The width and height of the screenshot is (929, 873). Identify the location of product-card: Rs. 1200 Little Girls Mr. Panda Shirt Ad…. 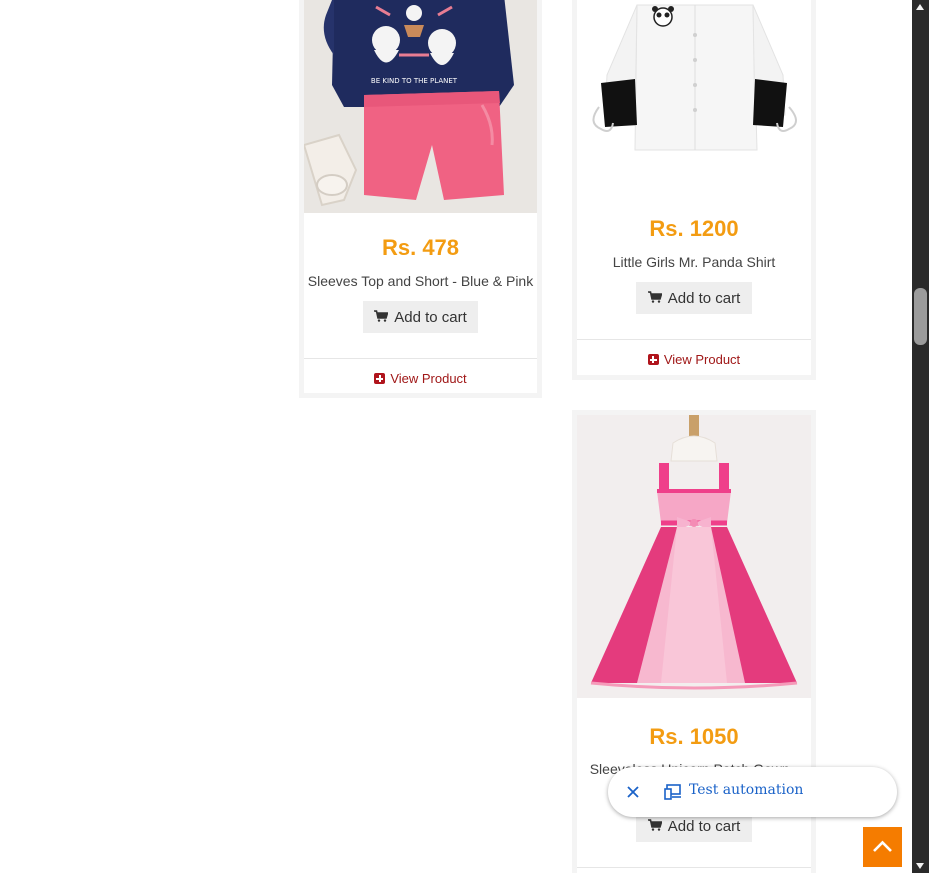
(694, 190).